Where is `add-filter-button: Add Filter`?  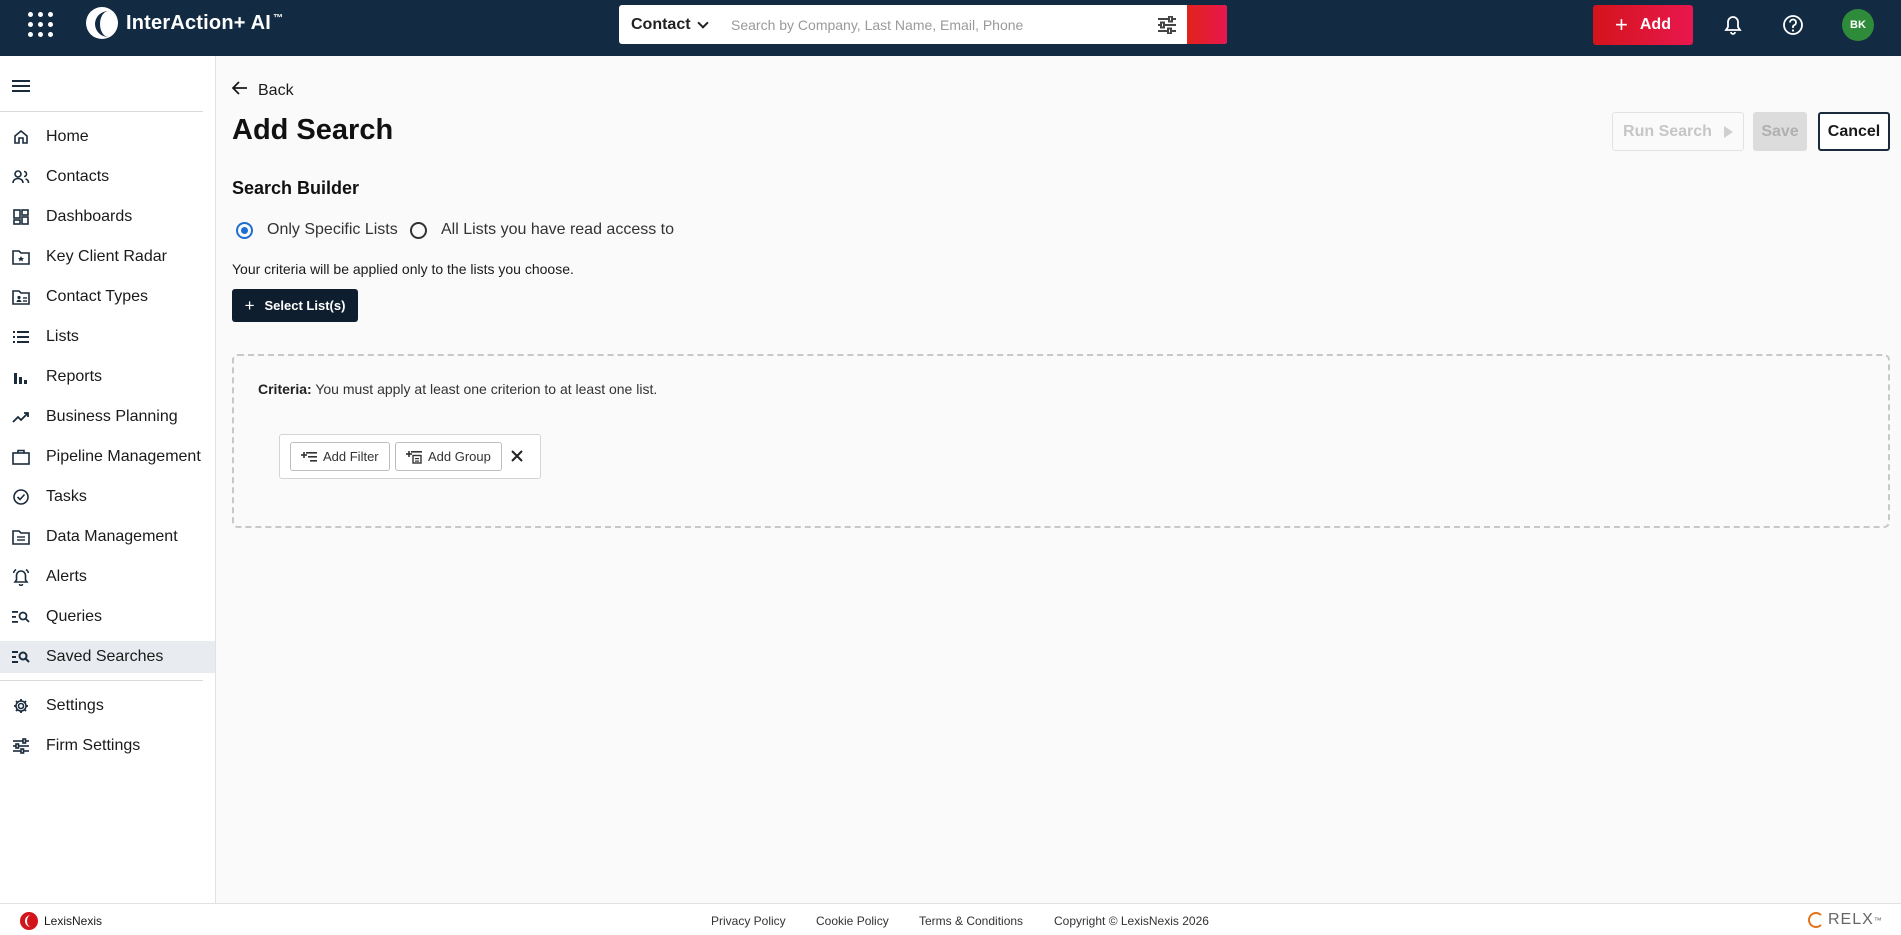 add-filter-button: Add Filter is located at coordinates (340, 456).